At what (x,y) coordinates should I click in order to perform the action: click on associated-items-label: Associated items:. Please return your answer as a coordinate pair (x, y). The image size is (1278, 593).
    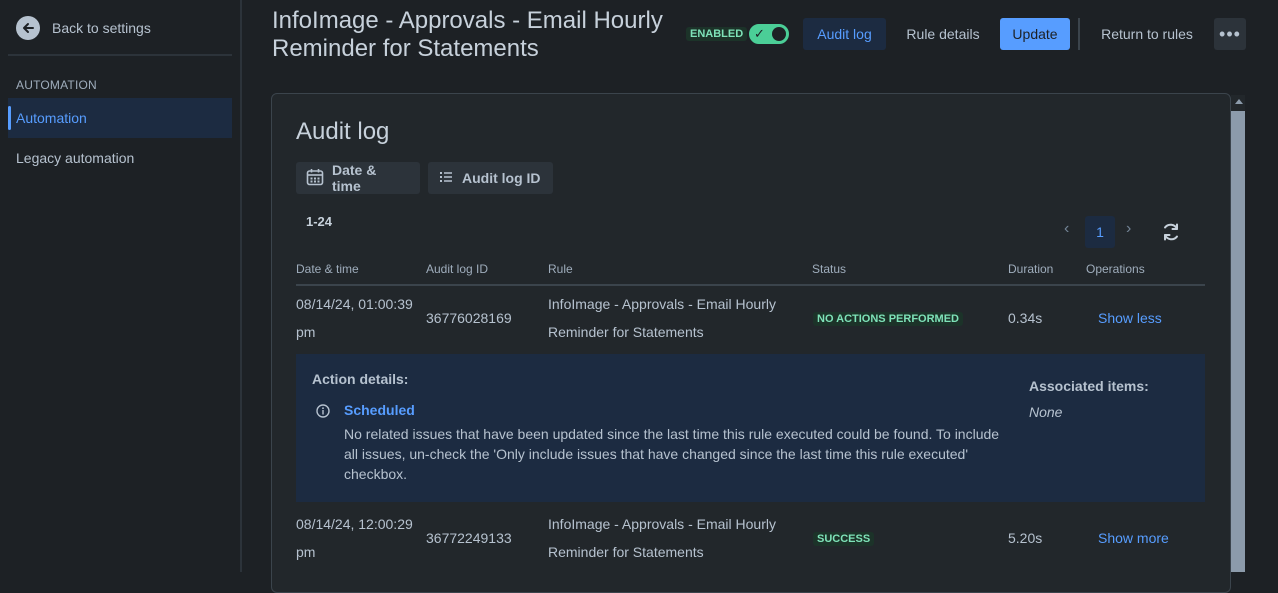
    Looking at the image, I should click on (1089, 386).